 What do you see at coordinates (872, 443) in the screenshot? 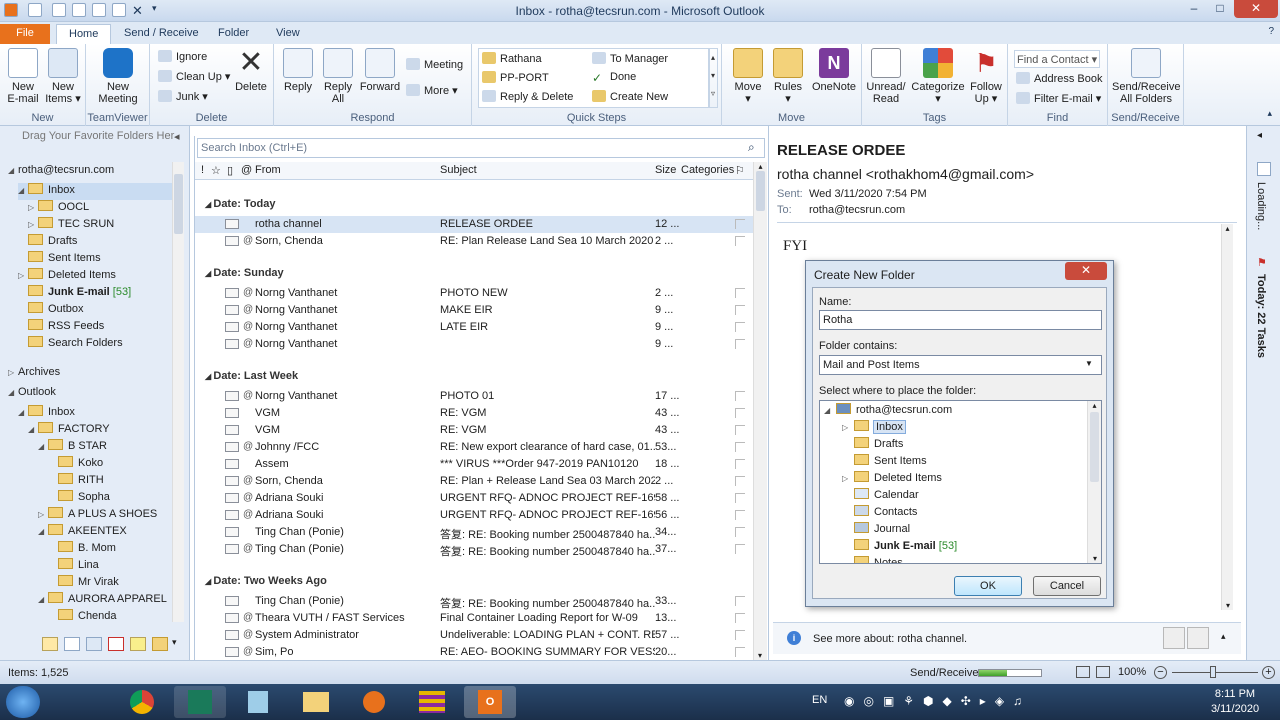
I see `tree-item: Drafts` at bounding box center [872, 443].